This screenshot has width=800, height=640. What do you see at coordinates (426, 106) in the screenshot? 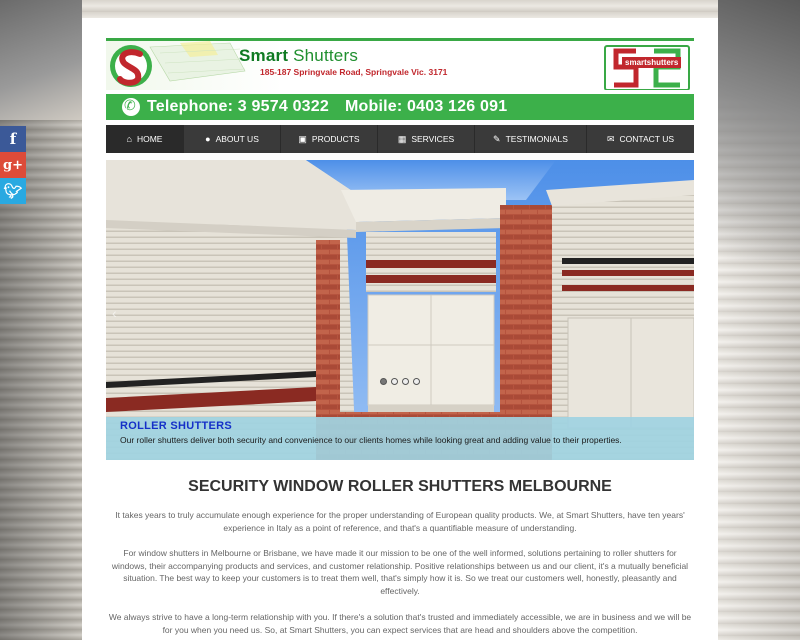
I see `mobile-number: Mobile: 0403 126 091` at bounding box center [426, 106].